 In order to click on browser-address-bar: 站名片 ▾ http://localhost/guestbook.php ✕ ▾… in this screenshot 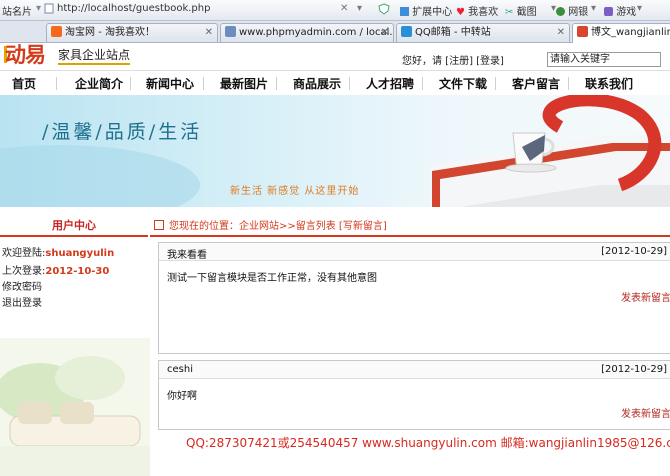, I will do `click(335, 10)`.